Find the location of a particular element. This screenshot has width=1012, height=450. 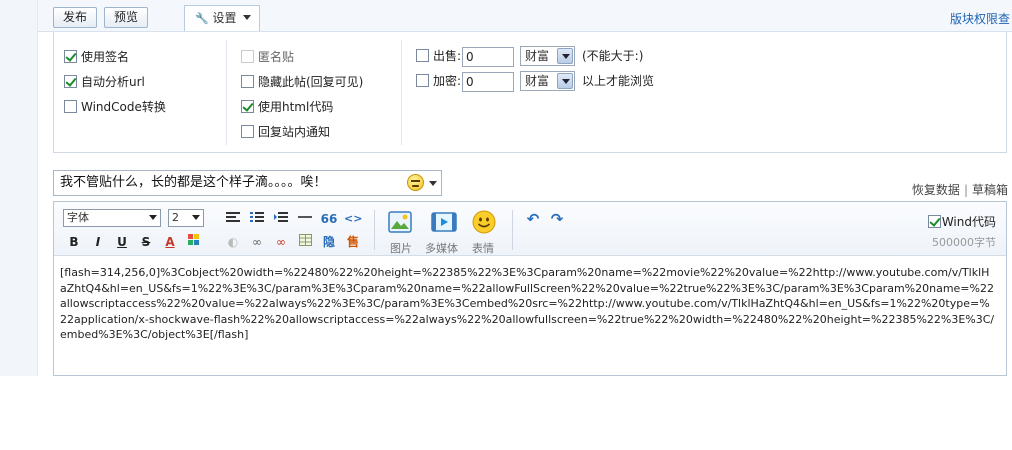

smiley-icon is located at coordinates (415, 182).